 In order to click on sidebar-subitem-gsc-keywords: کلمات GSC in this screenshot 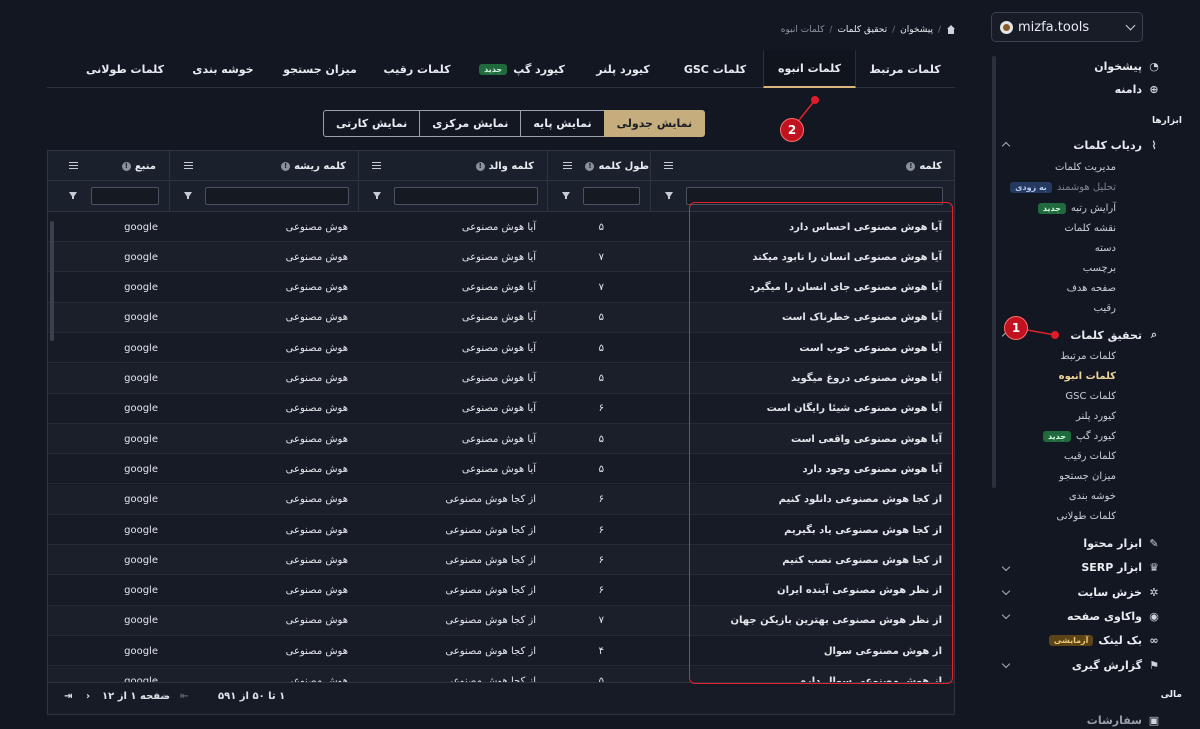, I will do `click(1090, 396)`.